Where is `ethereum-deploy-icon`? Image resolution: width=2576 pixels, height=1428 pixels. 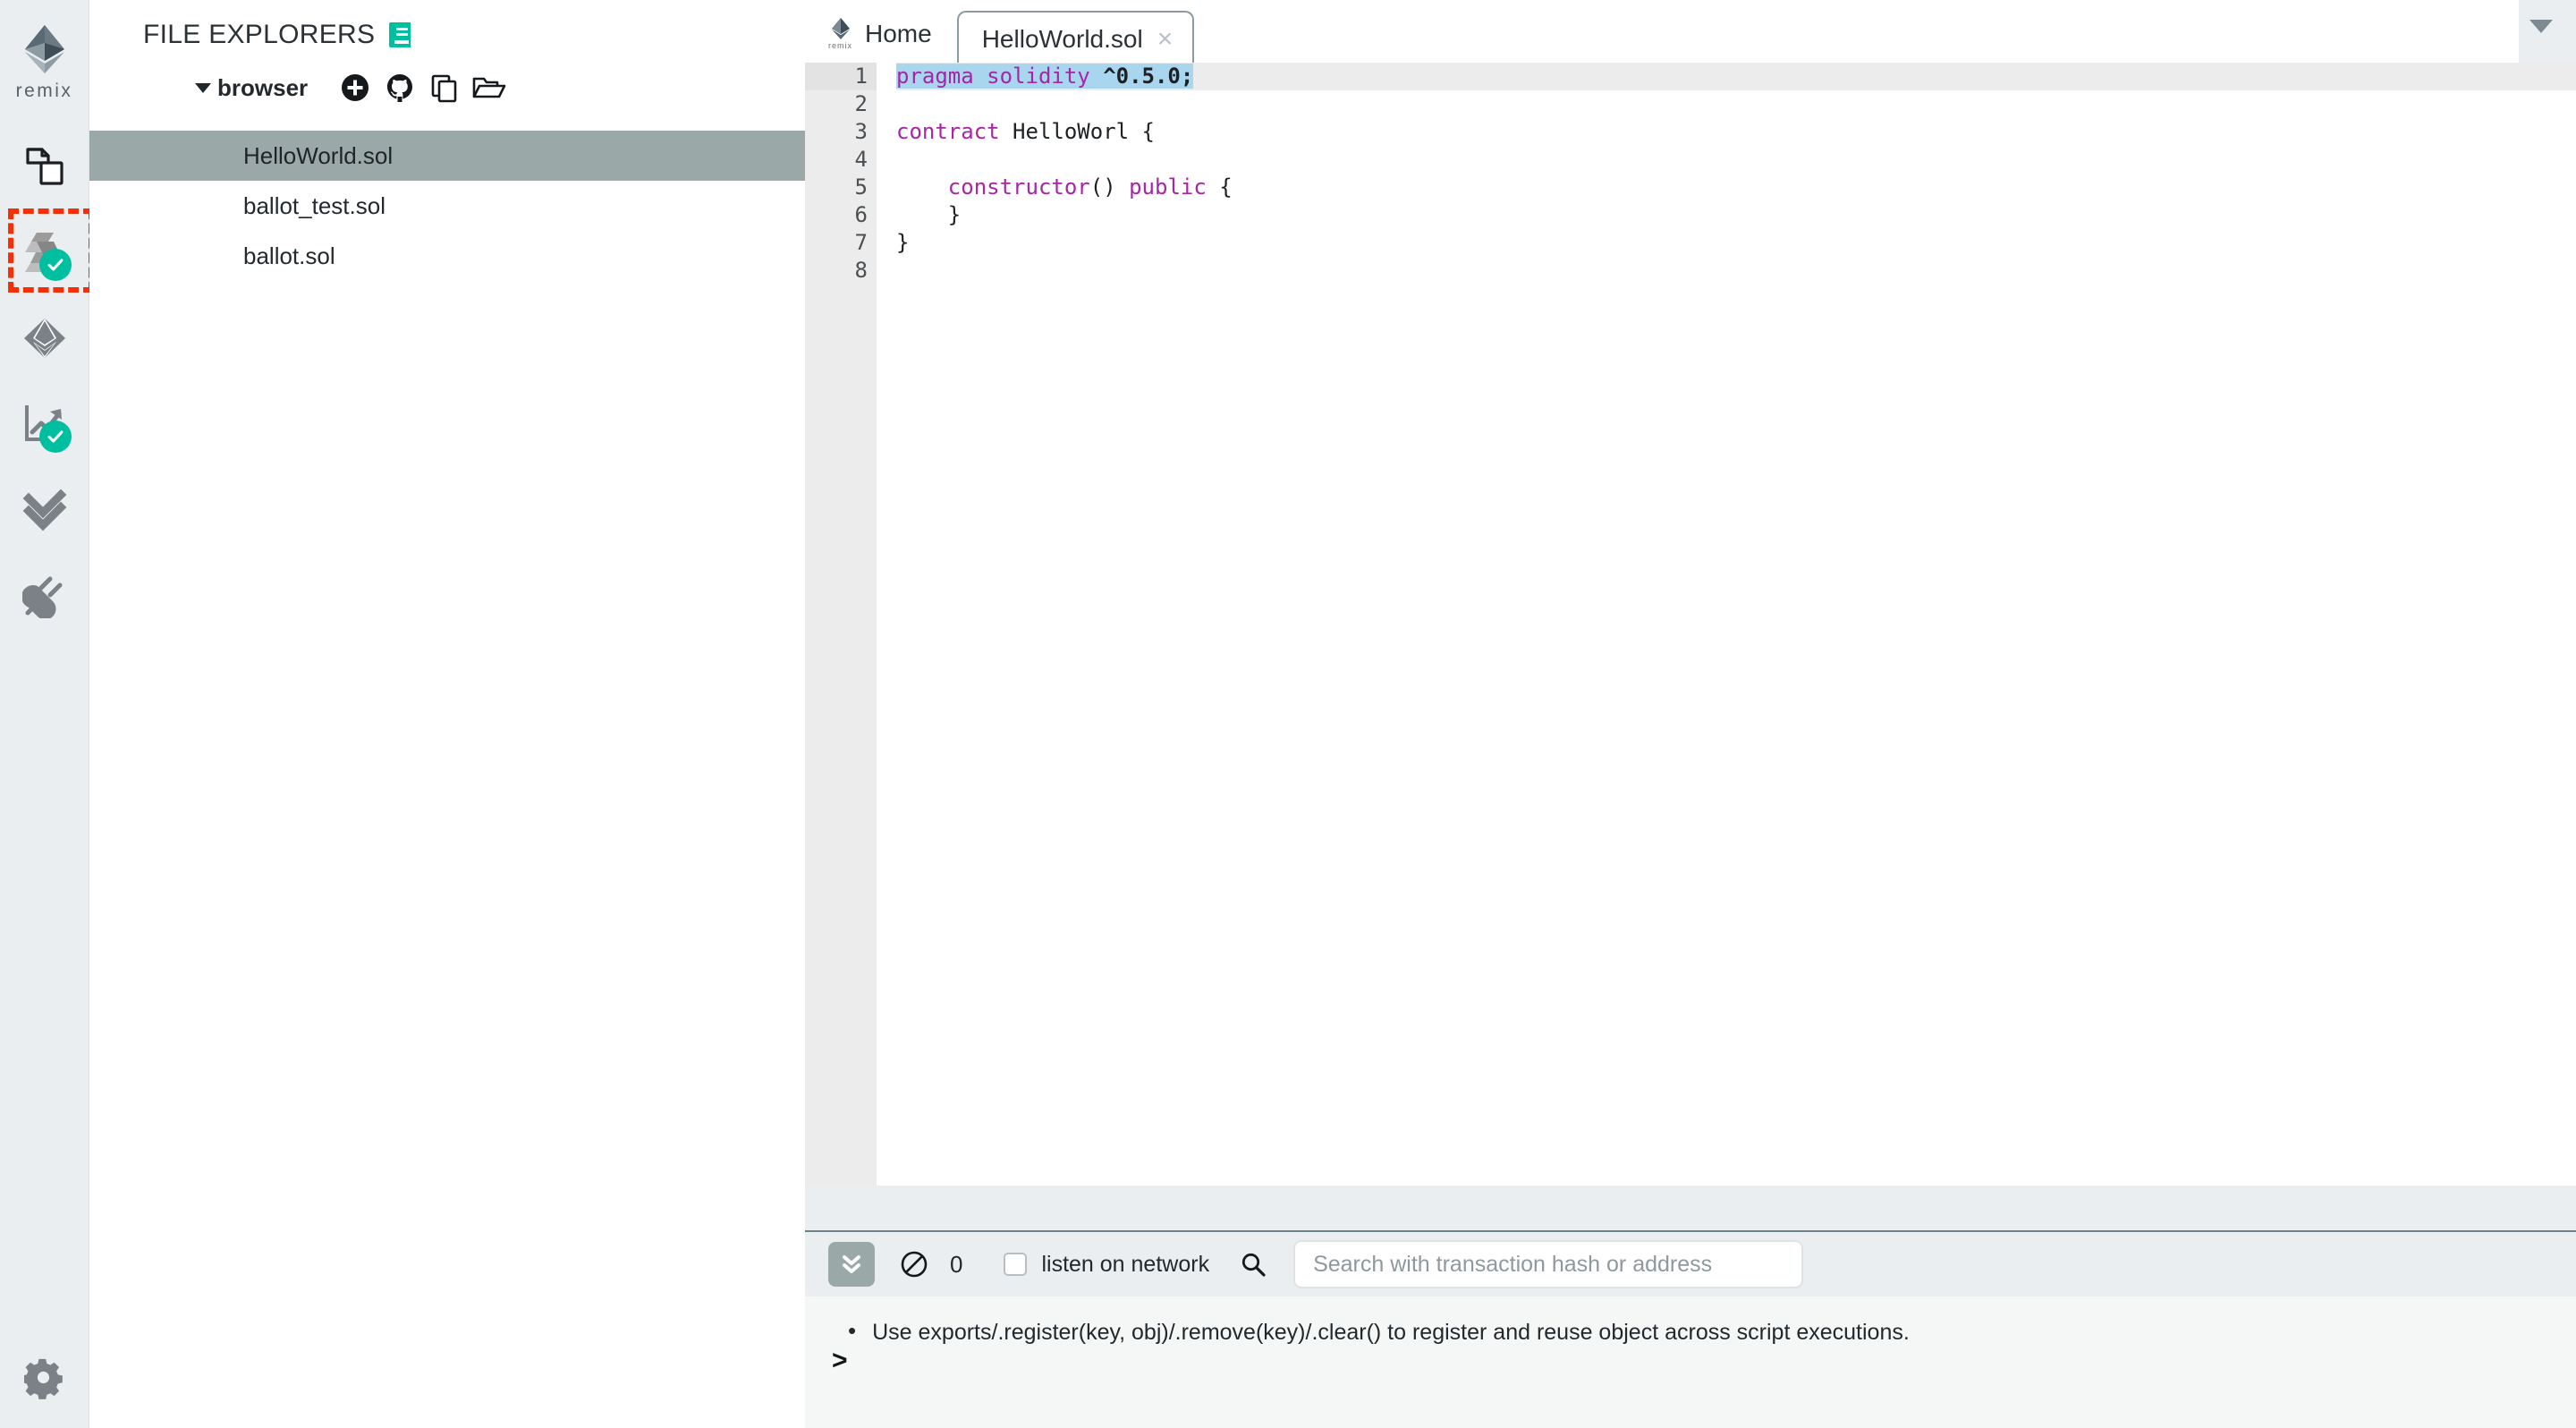 ethereum-deploy-icon is located at coordinates (44, 338).